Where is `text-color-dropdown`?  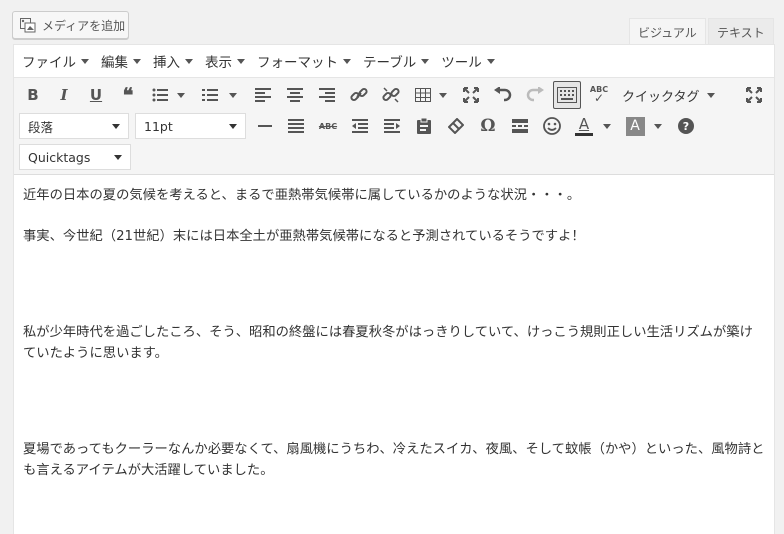
text-color-dropdown is located at coordinates (607, 126).